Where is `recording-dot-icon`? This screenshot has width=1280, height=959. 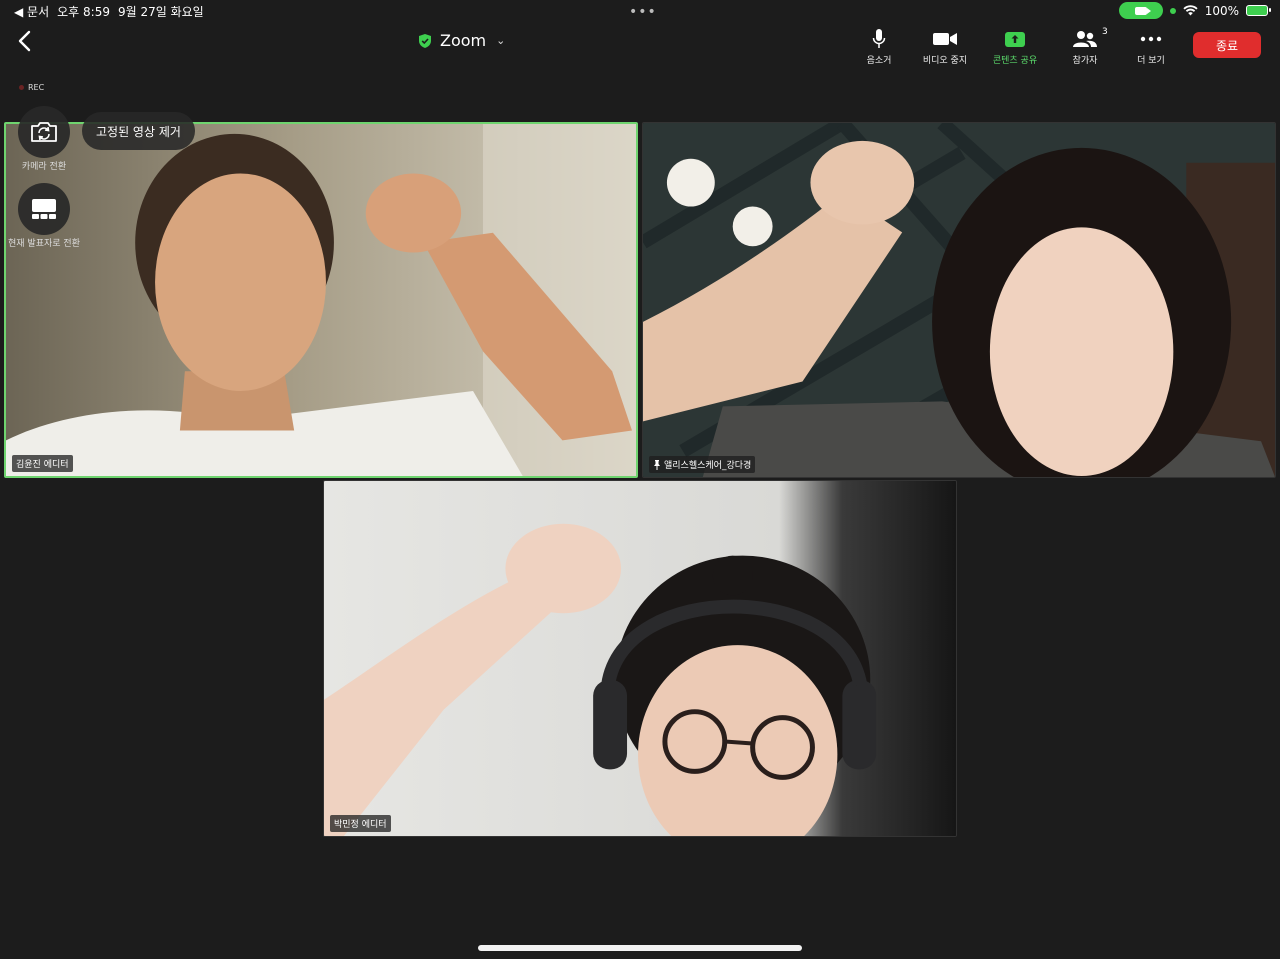 recording-dot-icon is located at coordinates (21, 87).